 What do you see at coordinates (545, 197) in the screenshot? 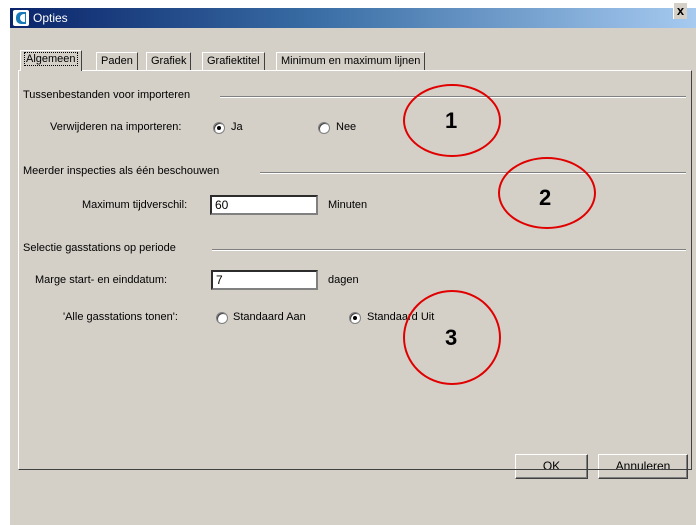
I see `annotation-number-2: 2` at bounding box center [545, 197].